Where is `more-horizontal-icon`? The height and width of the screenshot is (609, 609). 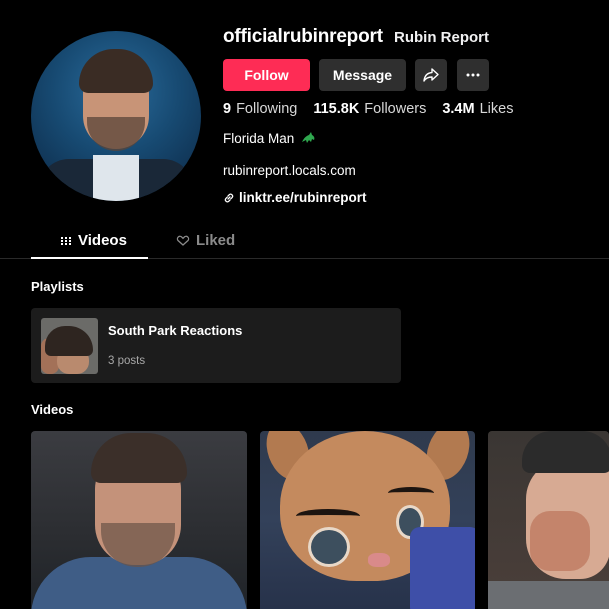 more-horizontal-icon is located at coordinates (473, 75).